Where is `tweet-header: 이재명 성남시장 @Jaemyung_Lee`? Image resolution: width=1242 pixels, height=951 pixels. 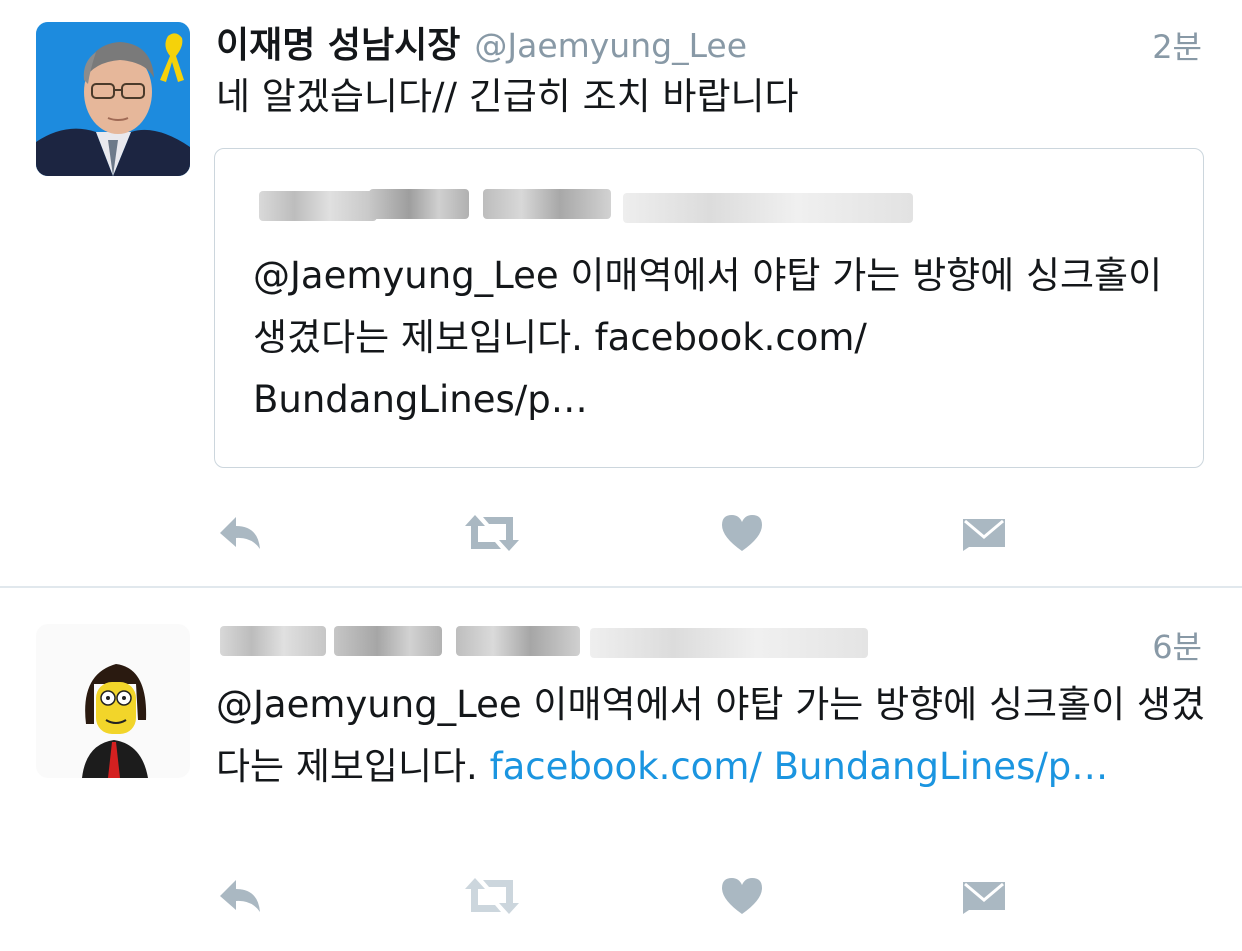
tweet-header: 이재명 성남시장 @Jaemyung_Lee is located at coordinates (481, 41).